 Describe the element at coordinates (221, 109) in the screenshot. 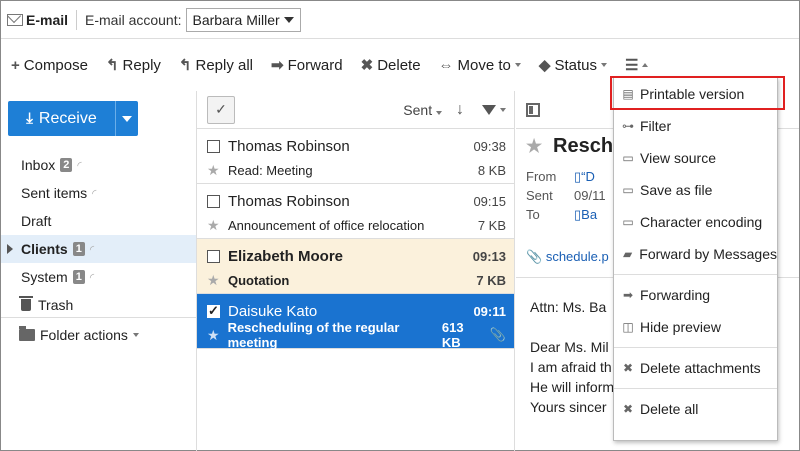

I see `select-all-checkbox: ✓` at that location.